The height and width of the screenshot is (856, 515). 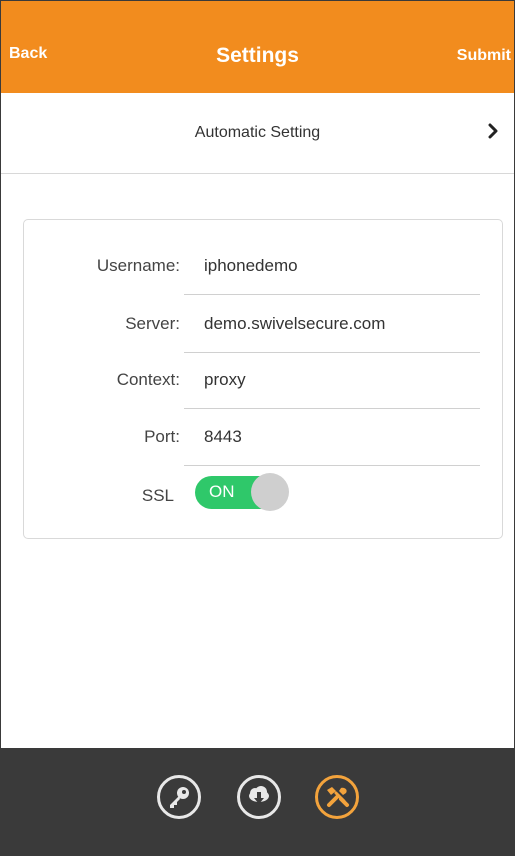 What do you see at coordinates (242, 493) in the screenshot?
I see `ssl-toggle: ON` at bounding box center [242, 493].